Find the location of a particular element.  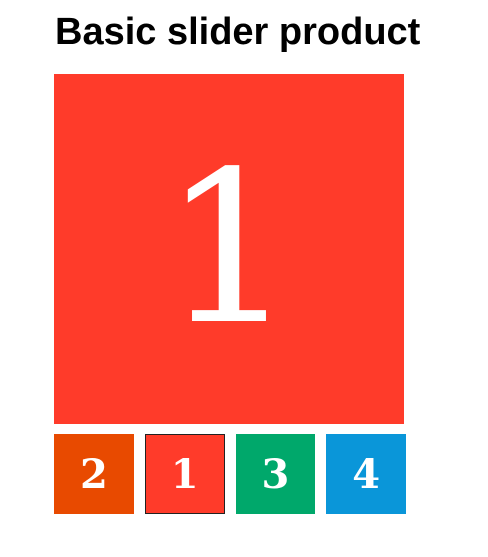

thumbnail-slide-1: 1 is located at coordinates (184, 474).